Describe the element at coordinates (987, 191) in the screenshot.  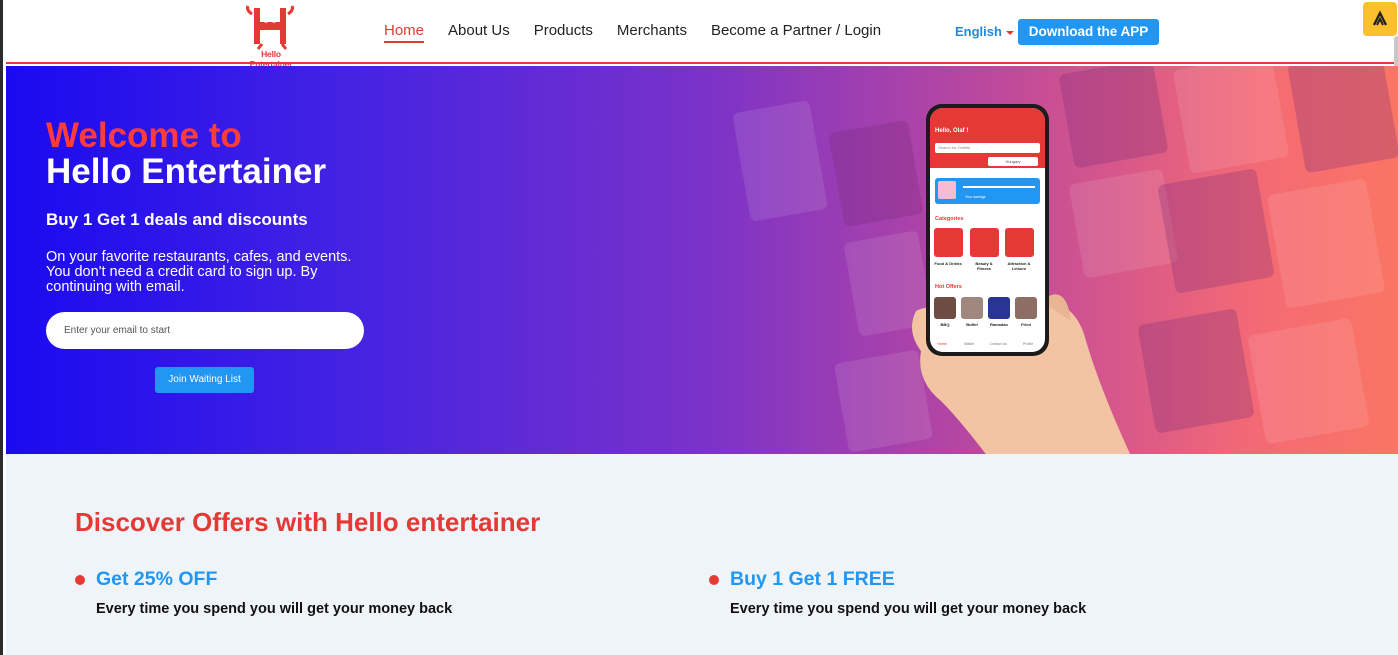
I see `app-savings-card: Your savings` at that location.